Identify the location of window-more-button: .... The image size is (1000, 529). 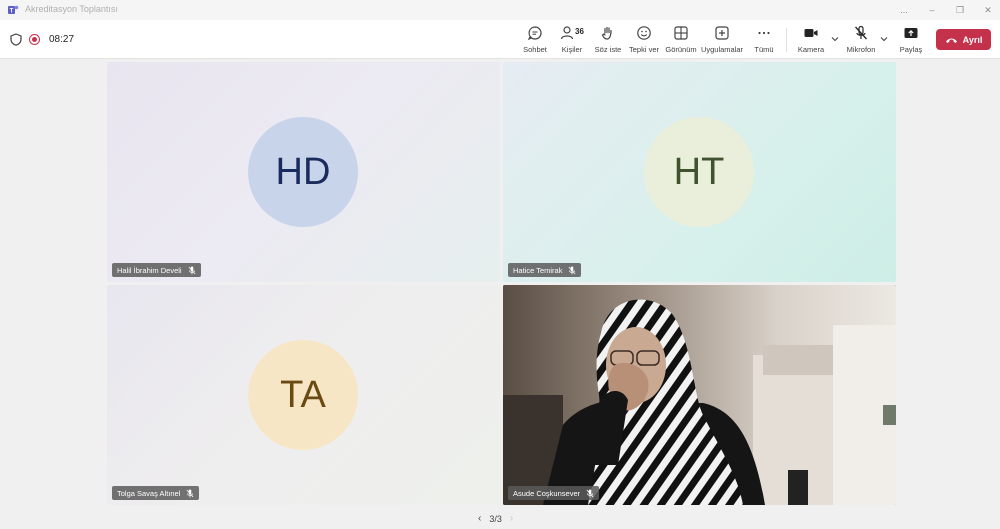
(904, 10).